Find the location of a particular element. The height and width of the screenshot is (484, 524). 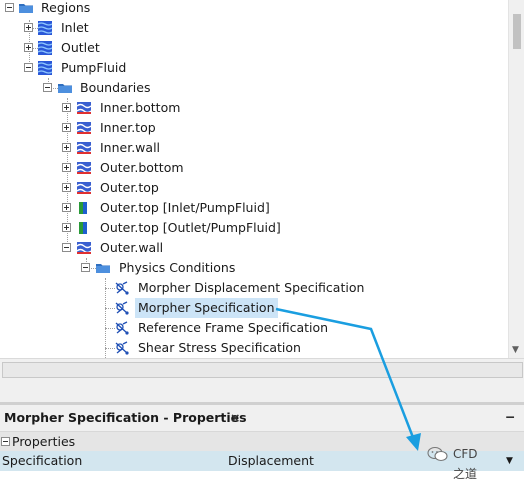

watermark-text: CFD之道 is located at coordinates (465, 464).